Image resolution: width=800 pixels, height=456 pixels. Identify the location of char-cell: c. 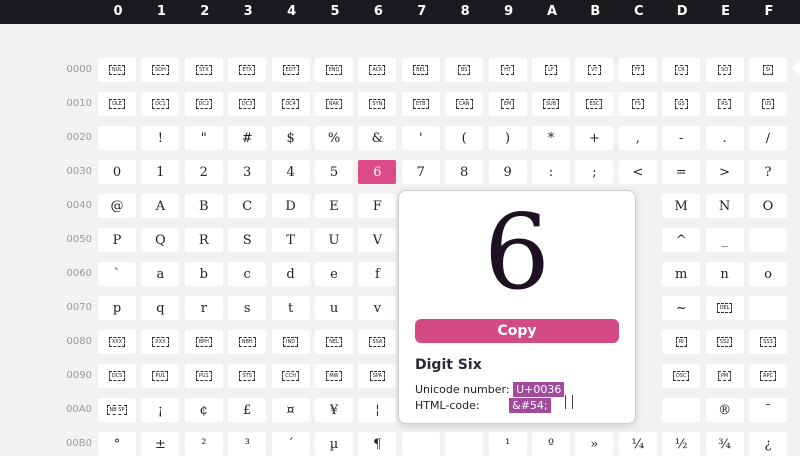
(247, 274).